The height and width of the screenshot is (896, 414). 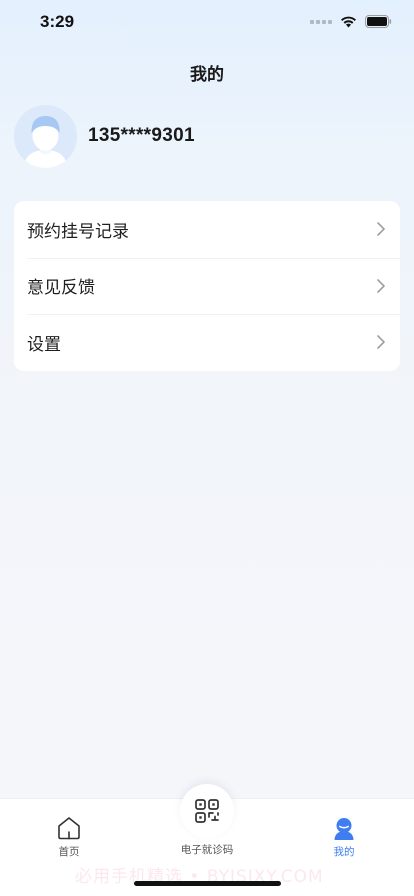 I want to click on qr-code-icon, so click(x=207, y=811).